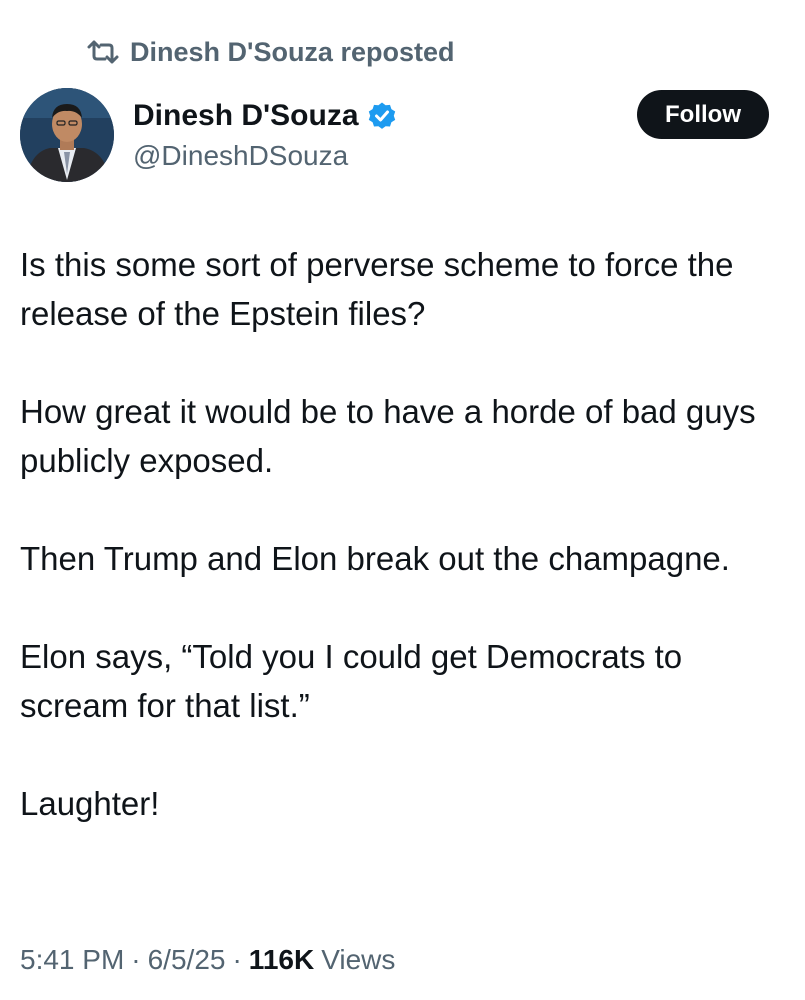 This screenshot has height=1000, width=805. I want to click on tweet-paragraph: Laughter!, so click(90, 803).